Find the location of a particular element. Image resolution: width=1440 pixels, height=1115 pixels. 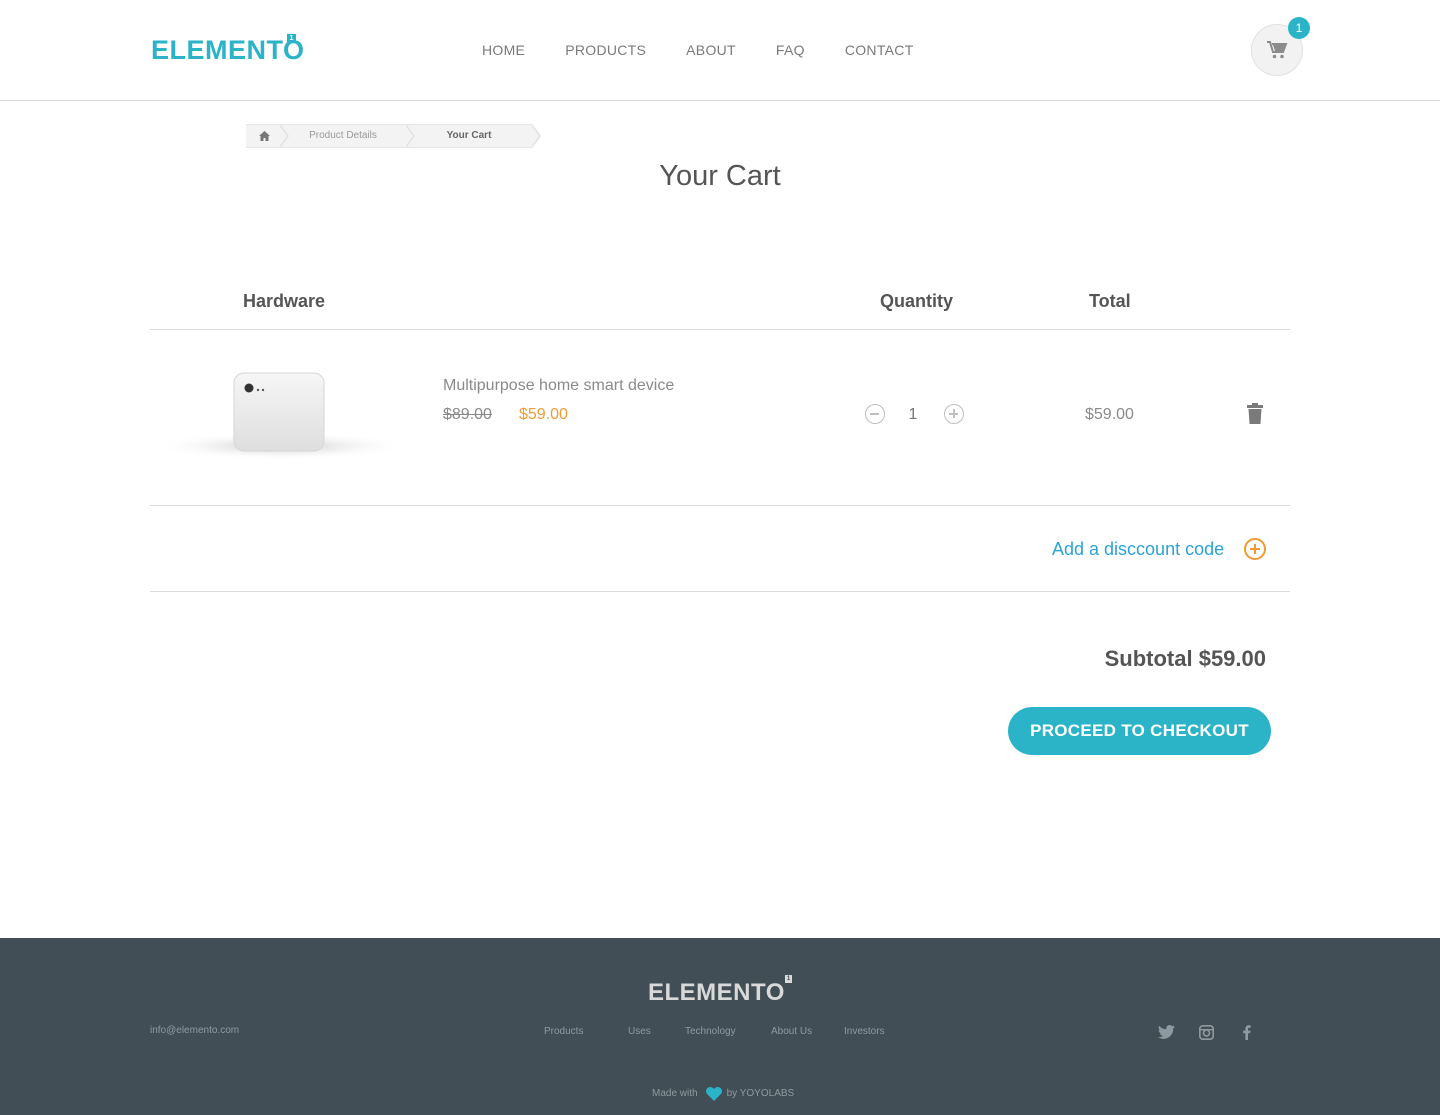

original-price: $89.00 is located at coordinates (467, 414).